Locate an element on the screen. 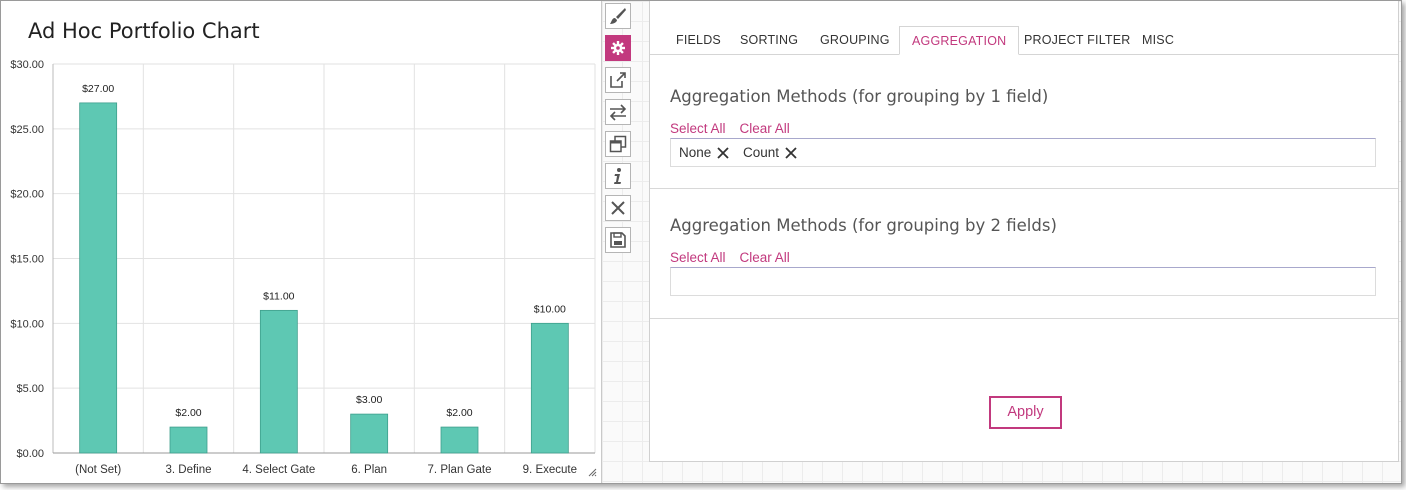 This screenshot has width=1406, height=490. swap-button is located at coordinates (618, 112).